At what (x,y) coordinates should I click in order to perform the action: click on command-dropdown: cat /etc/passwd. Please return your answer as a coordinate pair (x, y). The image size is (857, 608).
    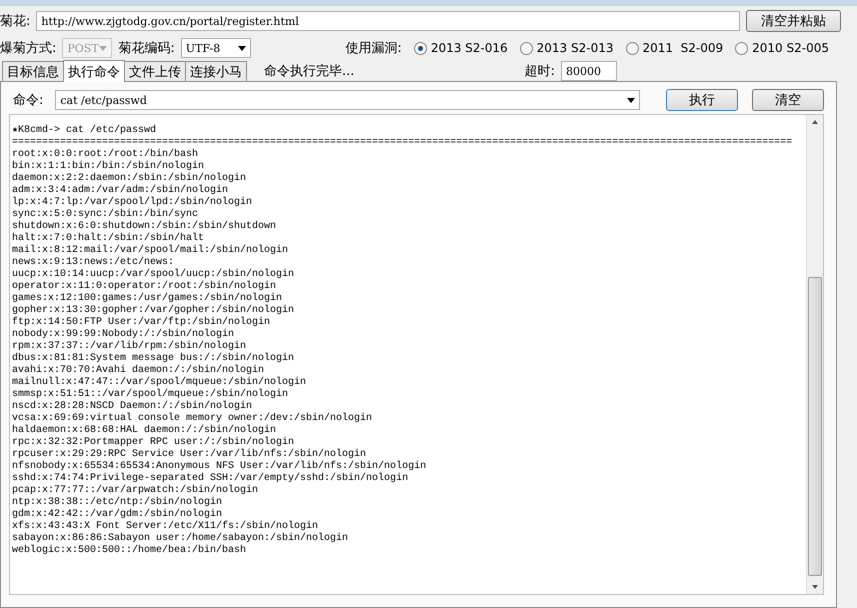
    Looking at the image, I should click on (347, 100).